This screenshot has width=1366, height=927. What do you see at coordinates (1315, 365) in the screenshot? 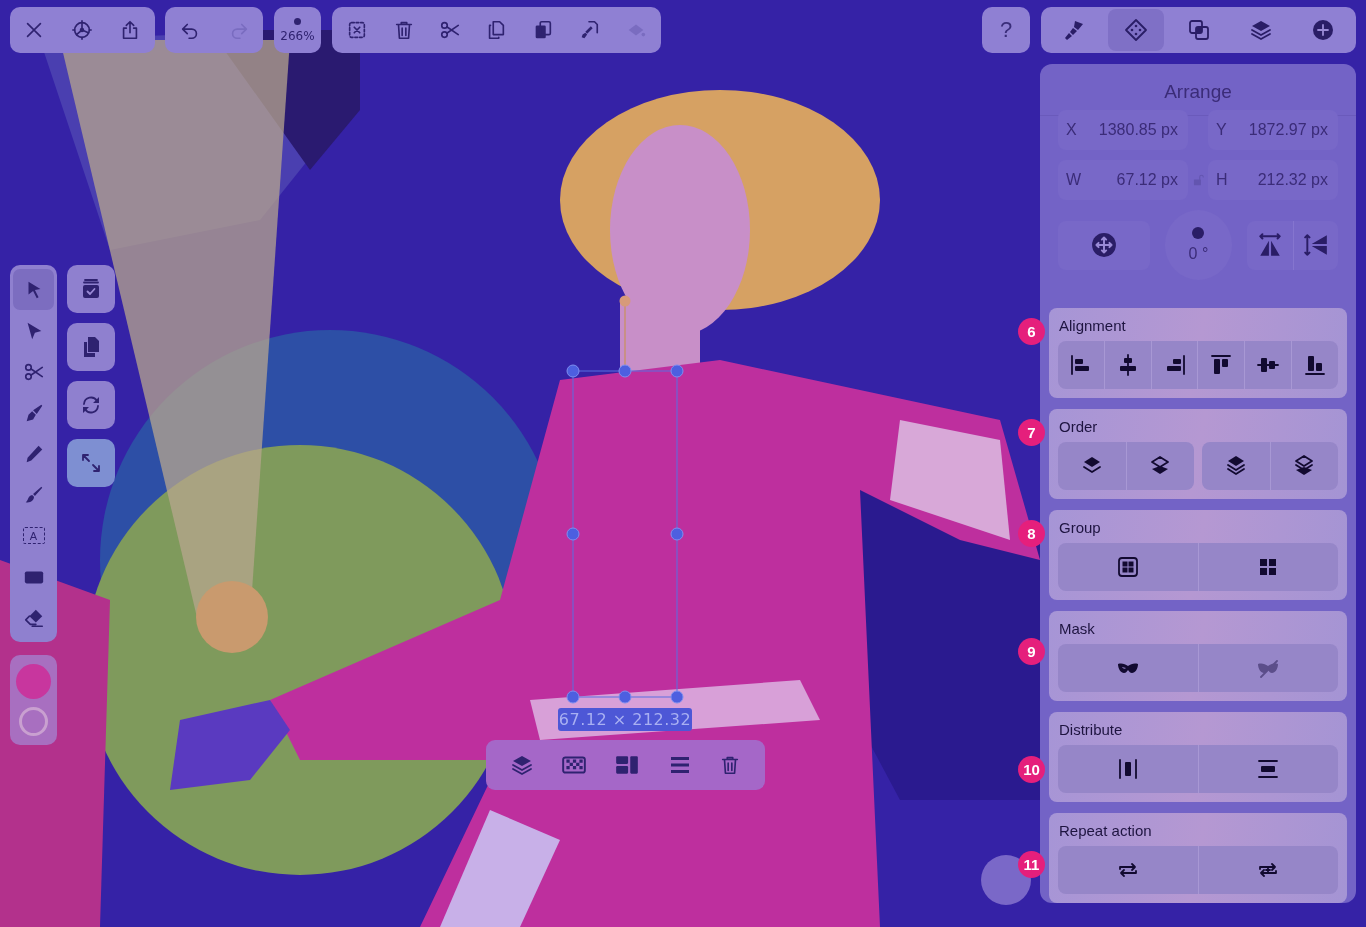
I see `align-bottom-icon` at bounding box center [1315, 365].